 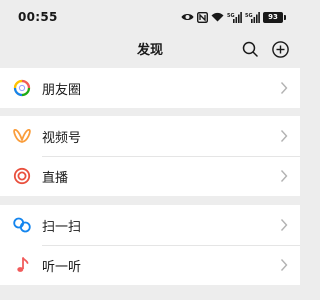 What do you see at coordinates (62, 90) in the screenshot?
I see `list-item-label: 朋友圈` at bounding box center [62, 90].